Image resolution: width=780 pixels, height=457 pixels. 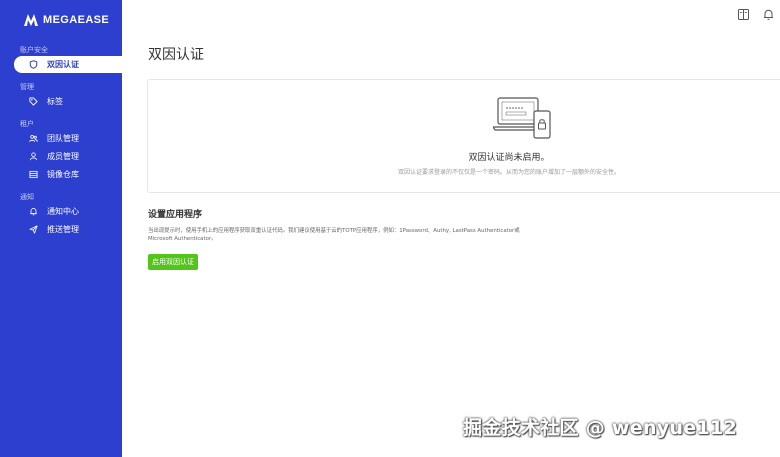 I want to click on sidebar-item-label: 镜像仓库, so click(x=63, y=174).